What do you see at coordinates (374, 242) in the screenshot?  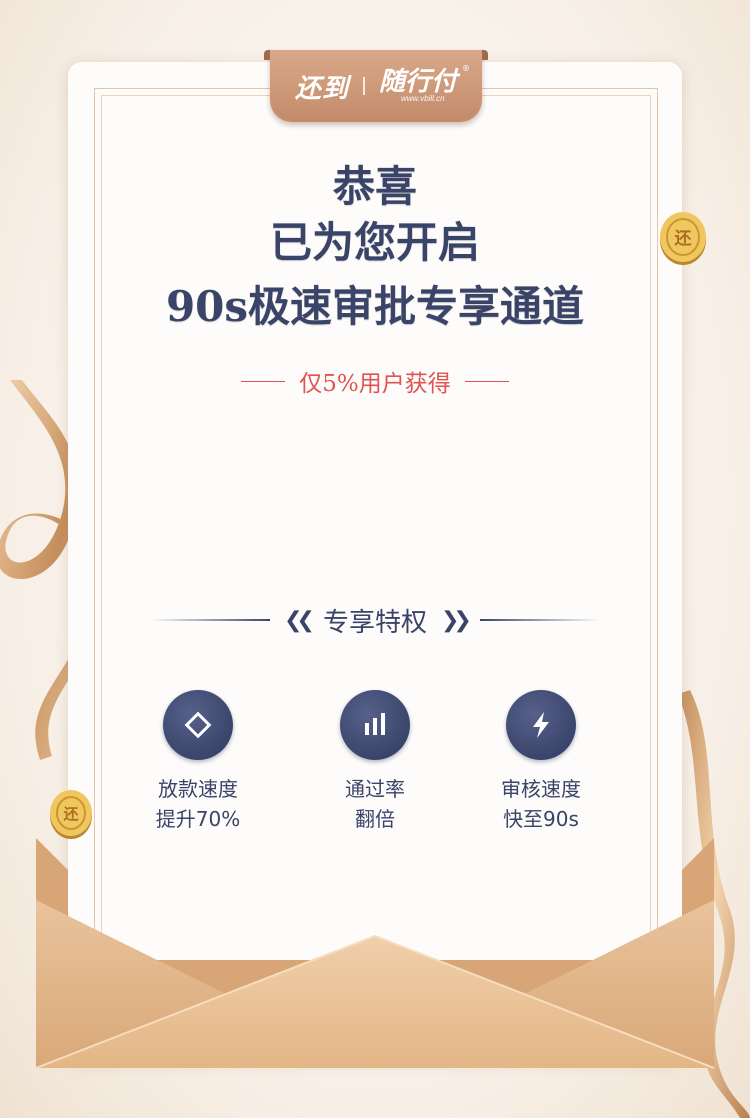 I see `headline-opened: 已为您开启` at bounding box center [374, 242].